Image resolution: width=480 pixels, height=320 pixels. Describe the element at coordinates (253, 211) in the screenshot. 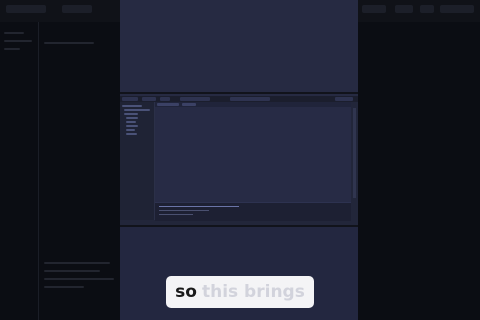

I see `terminal-panel` at that location.